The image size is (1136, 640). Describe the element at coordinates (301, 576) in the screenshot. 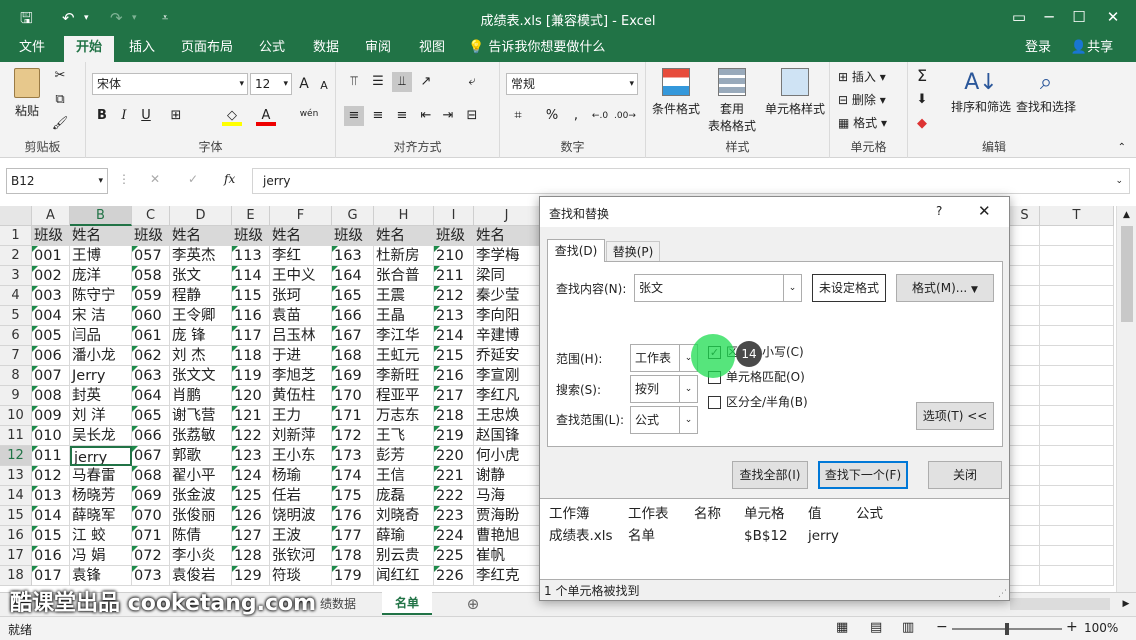

I see `cell-f18: 符琰` at that location.